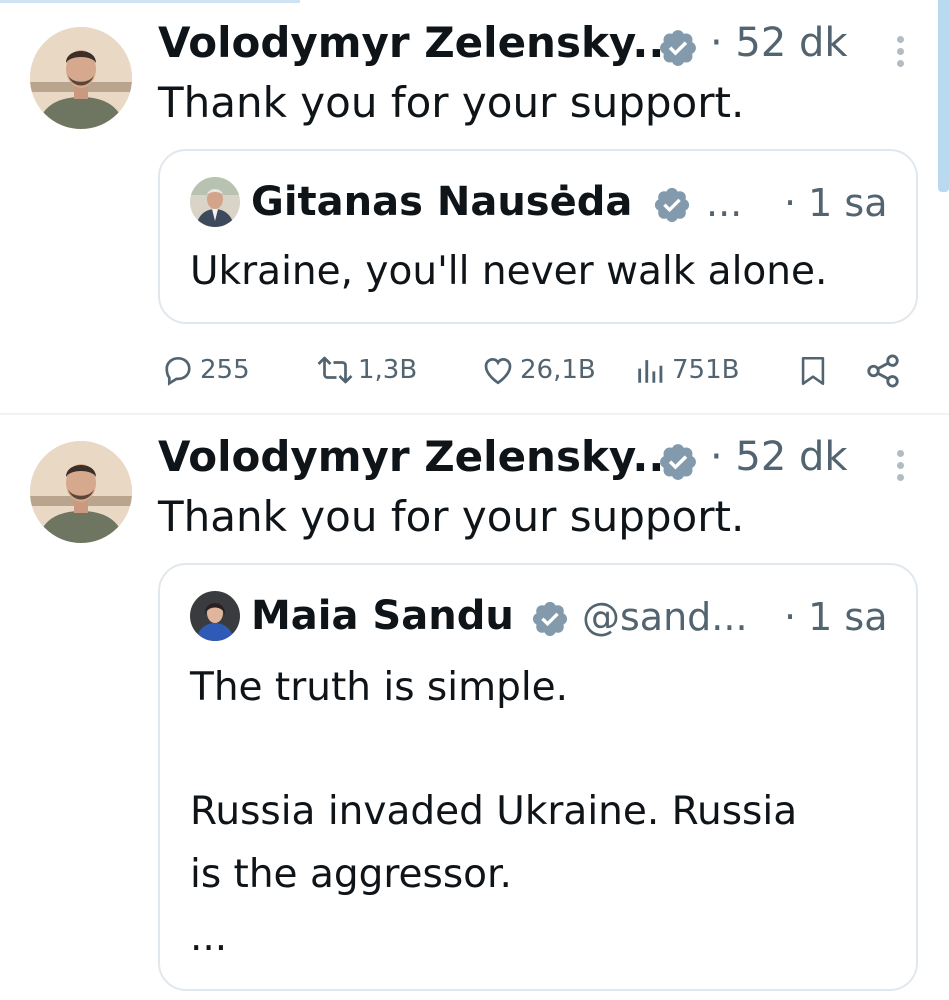 This screenshot has height=1000, width=949. I want to click on quoted-tweet-text-line: The truth is simple., so click(379, 687).